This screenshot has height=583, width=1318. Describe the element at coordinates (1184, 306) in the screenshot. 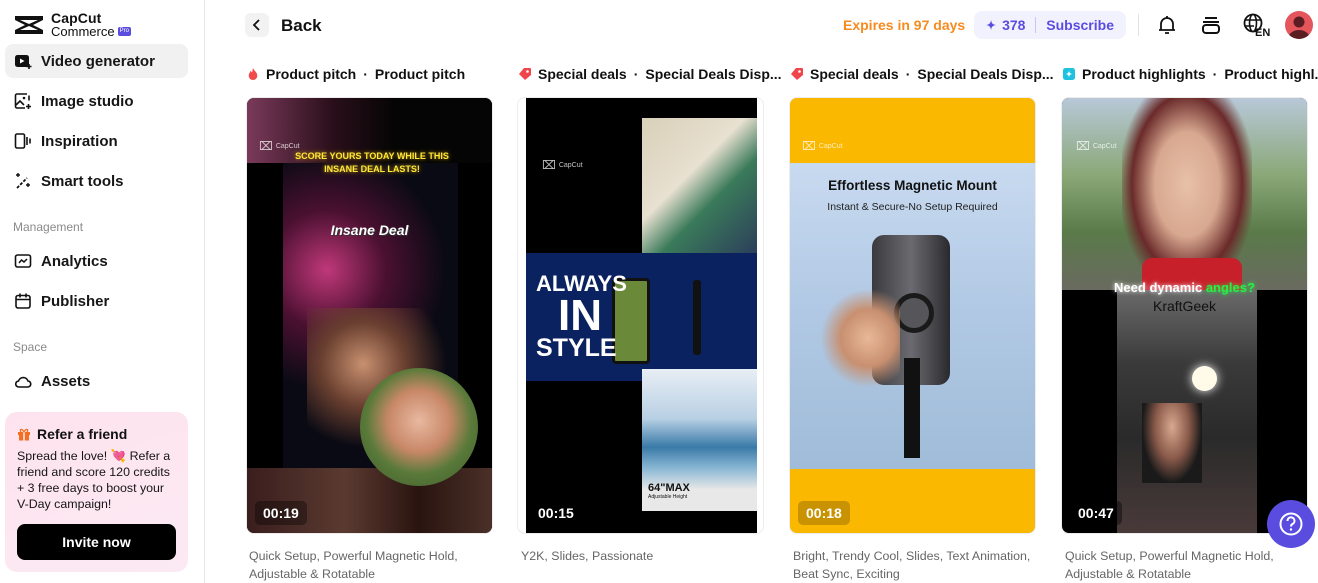

I see `overlay-brand: KraftGeek` at that location.